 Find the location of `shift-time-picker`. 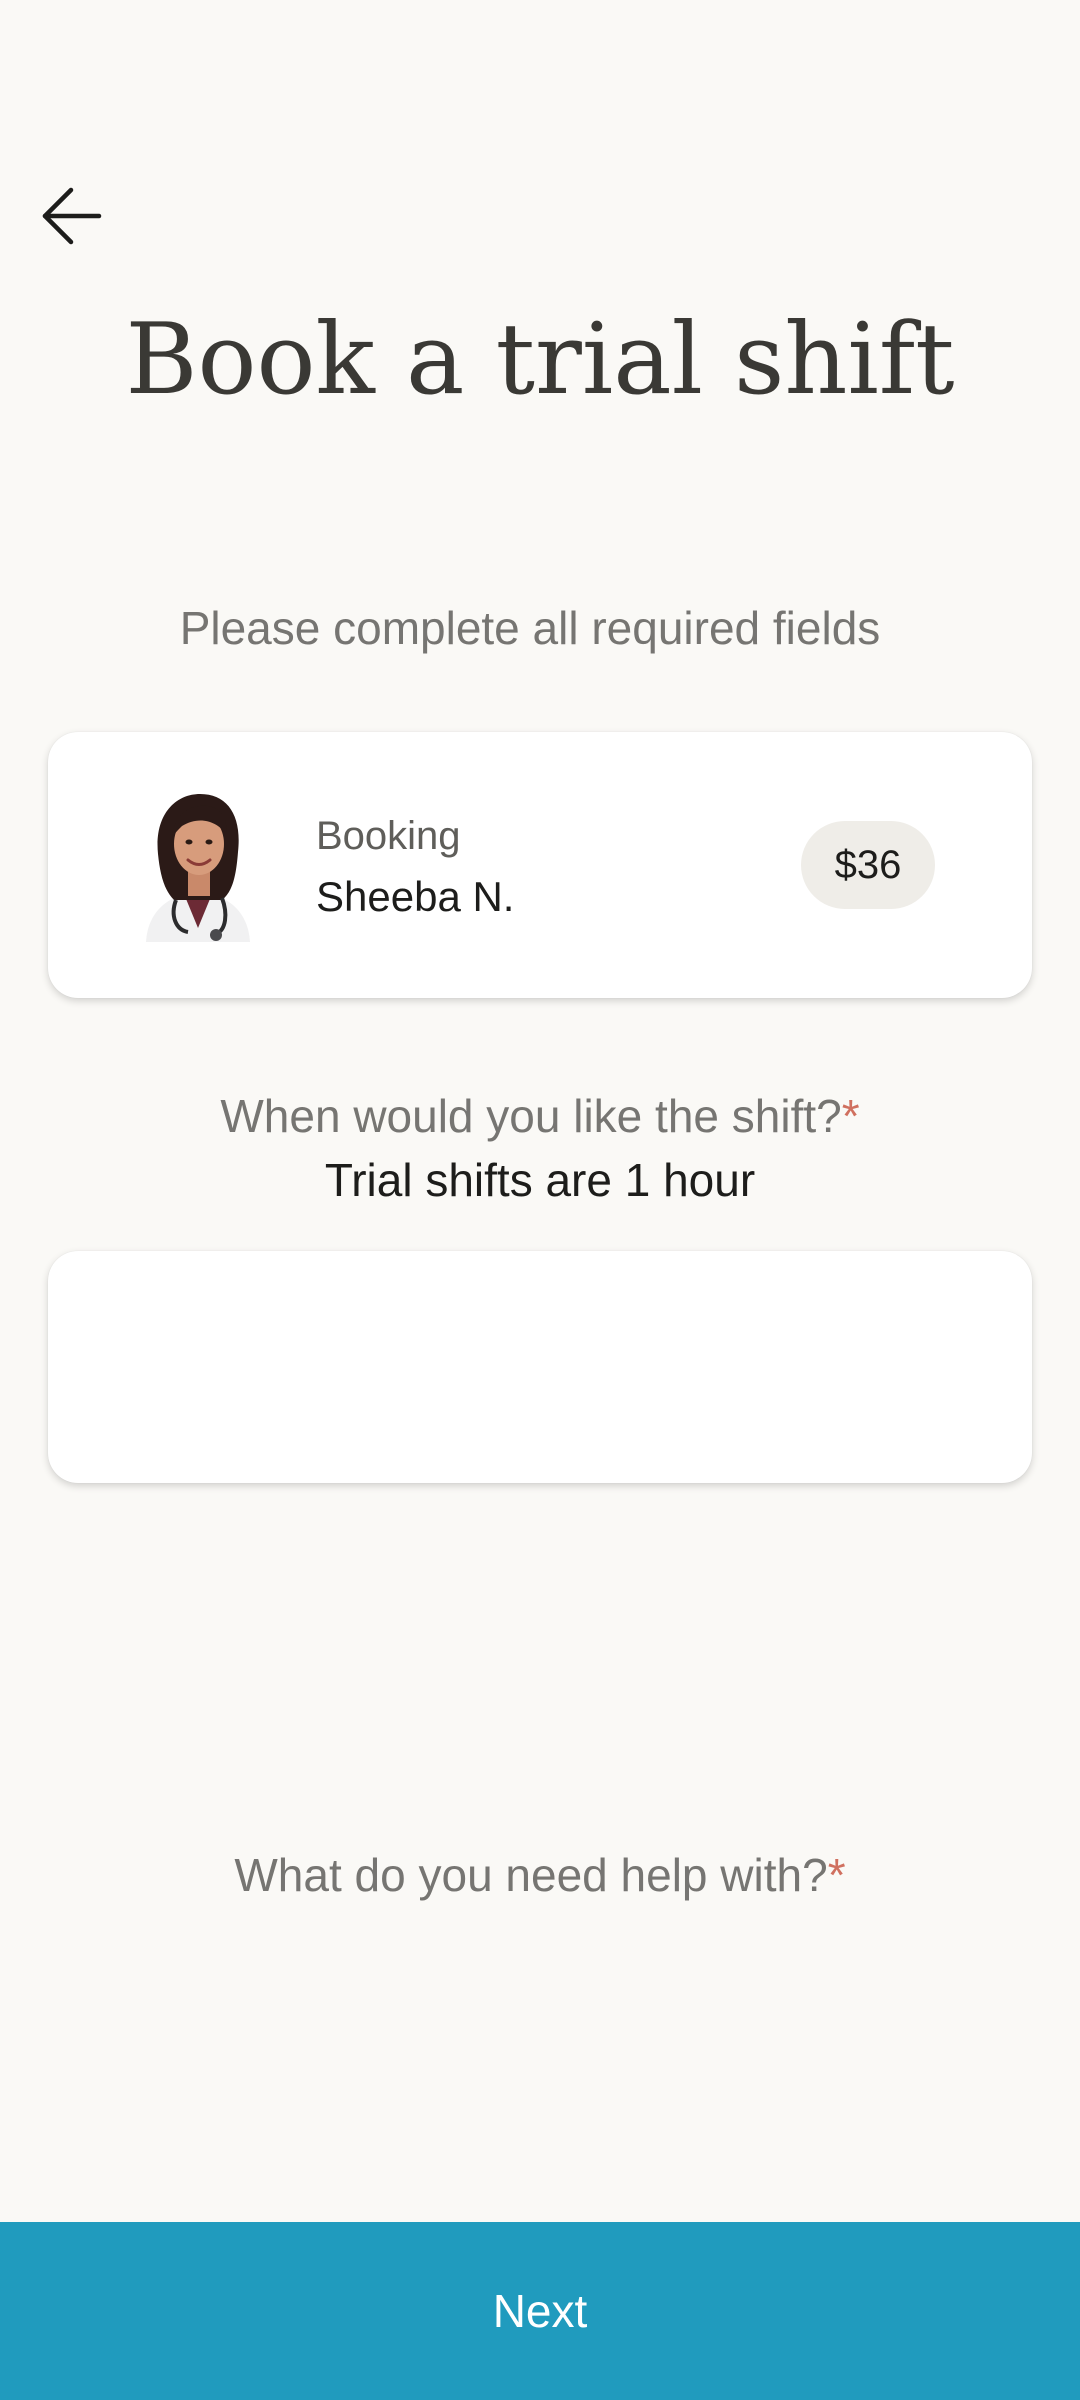

shift-time-picker is located at coordinates (540, 1367).